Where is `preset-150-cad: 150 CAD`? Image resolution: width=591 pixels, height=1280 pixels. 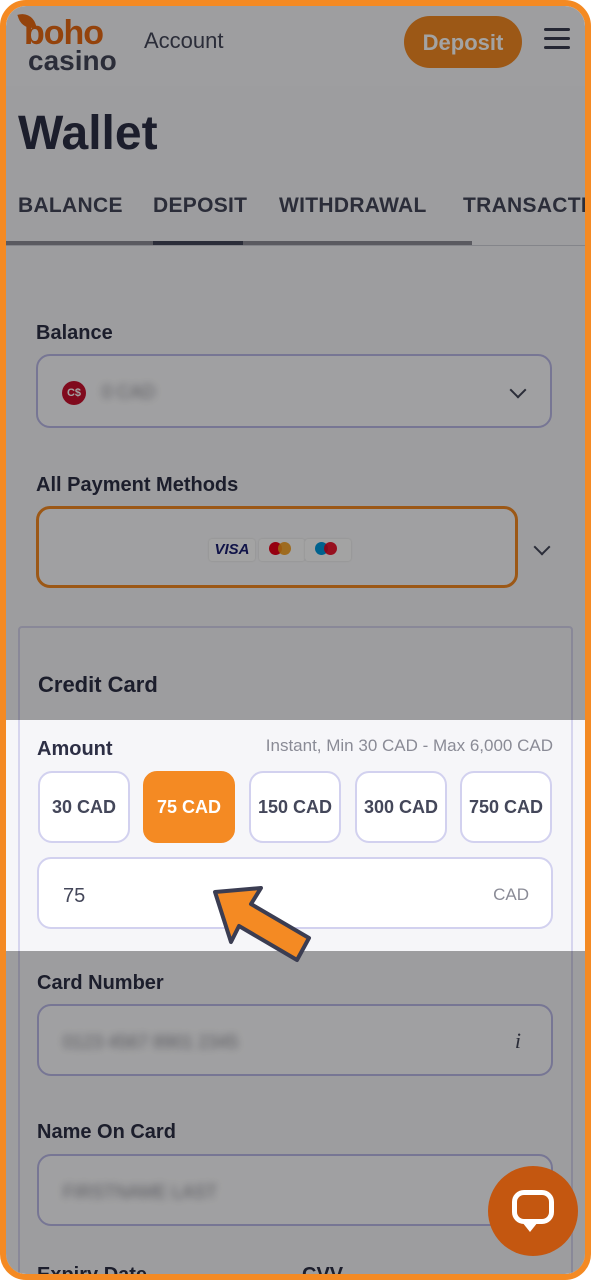 preset-150-cad: 150 CAD is located at coordinates (295, 807).